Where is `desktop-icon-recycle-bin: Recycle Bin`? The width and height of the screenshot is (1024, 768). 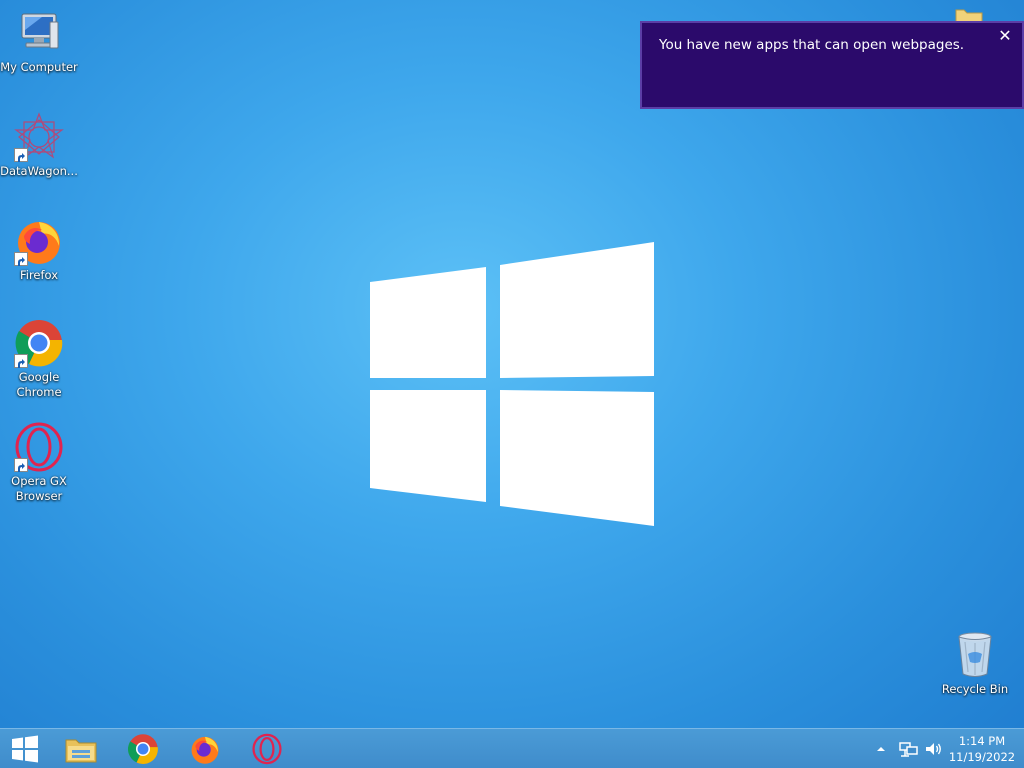 desktop-icon-recycle-bin: Recycle Bin is located at coordinates (975, 663).